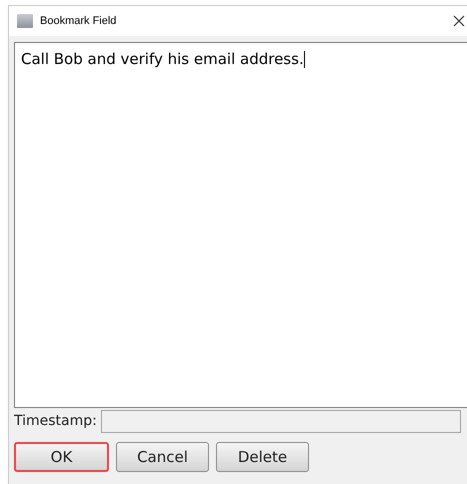  I want to click on window-title: Bookmark Field, so click(78, 21).